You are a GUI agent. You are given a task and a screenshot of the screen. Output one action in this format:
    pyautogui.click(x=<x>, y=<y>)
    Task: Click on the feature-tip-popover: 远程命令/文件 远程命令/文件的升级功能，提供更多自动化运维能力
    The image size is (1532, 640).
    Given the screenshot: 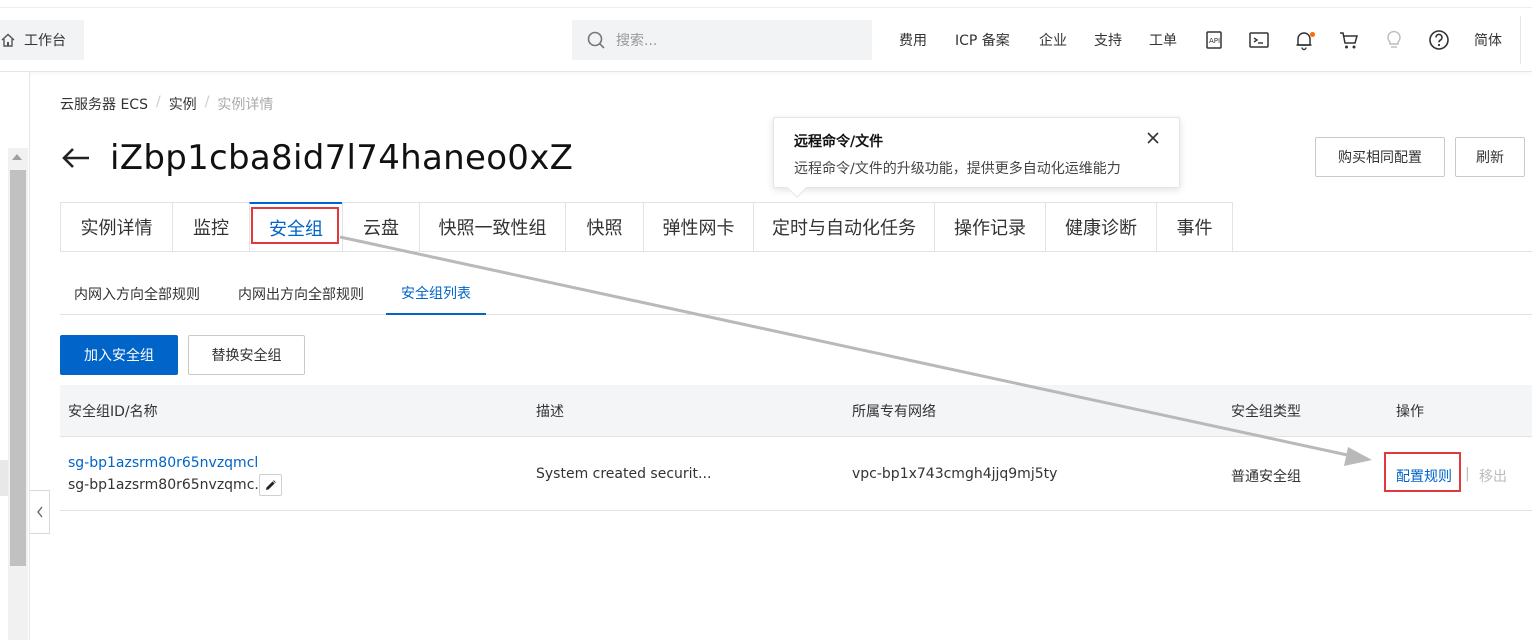 What is the action you would take?
    pyautogui.click(x=976, y=157)
    